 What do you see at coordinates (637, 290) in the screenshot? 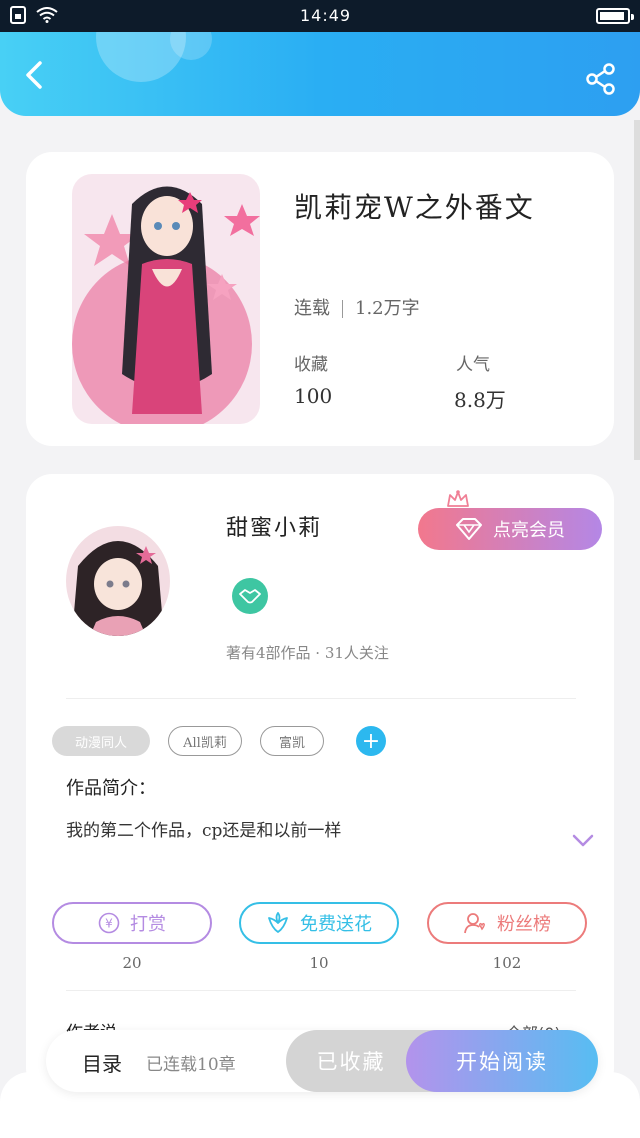
I see `scrollbar` at bounding box center [637, 290].